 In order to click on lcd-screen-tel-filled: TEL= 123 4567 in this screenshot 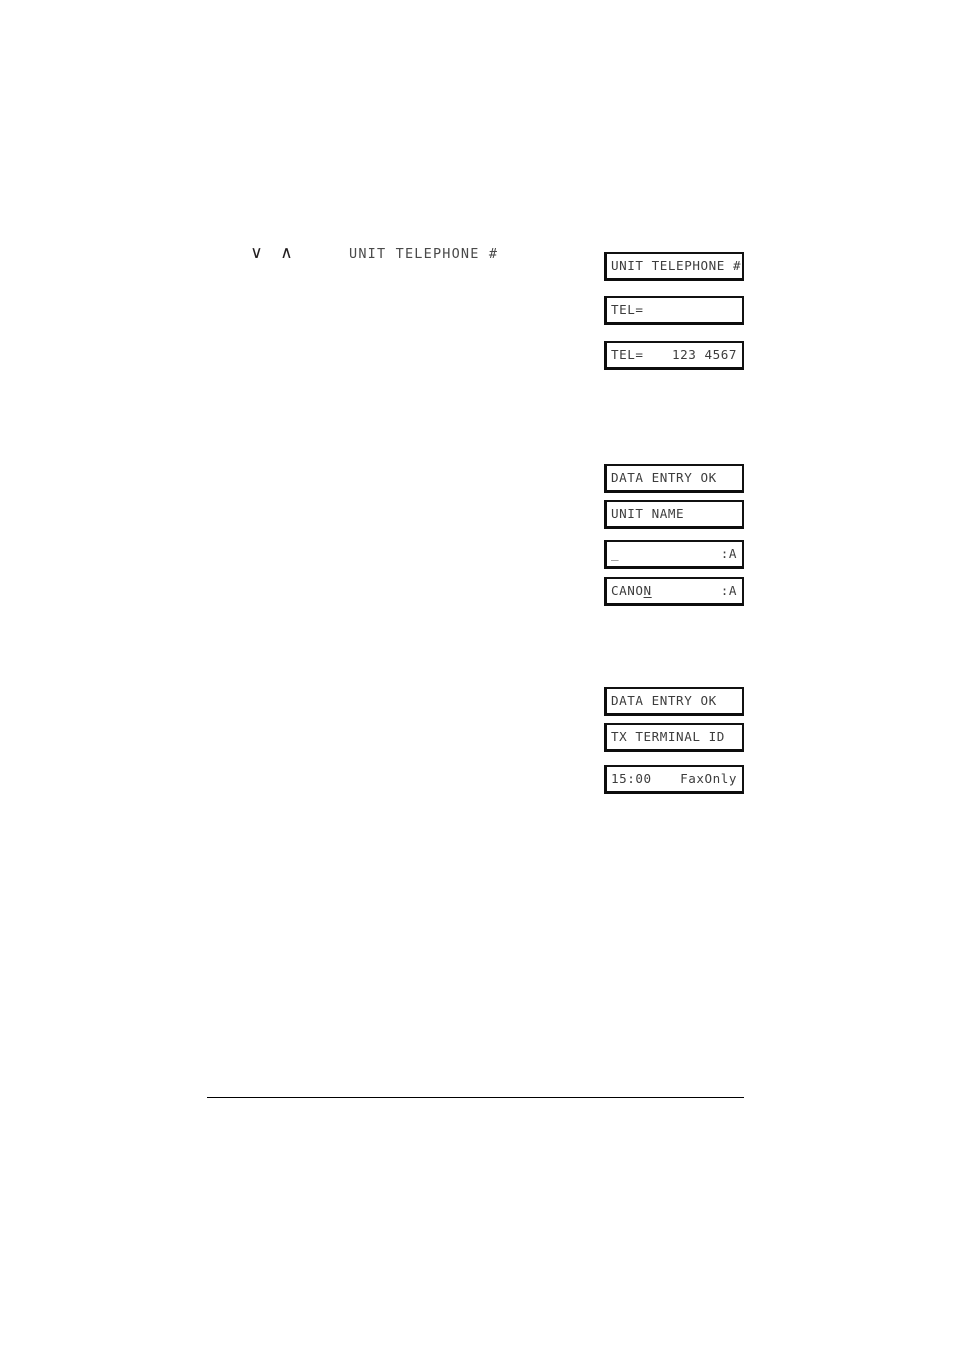, I will do `click(674, 355)`.